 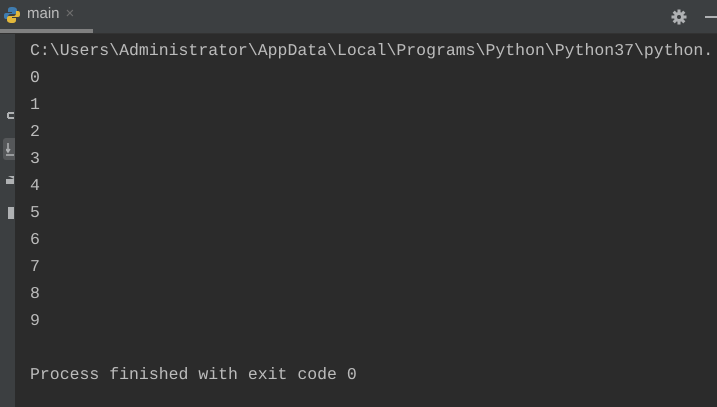 I want to click on settings-icon, so click(x=679, y=16).